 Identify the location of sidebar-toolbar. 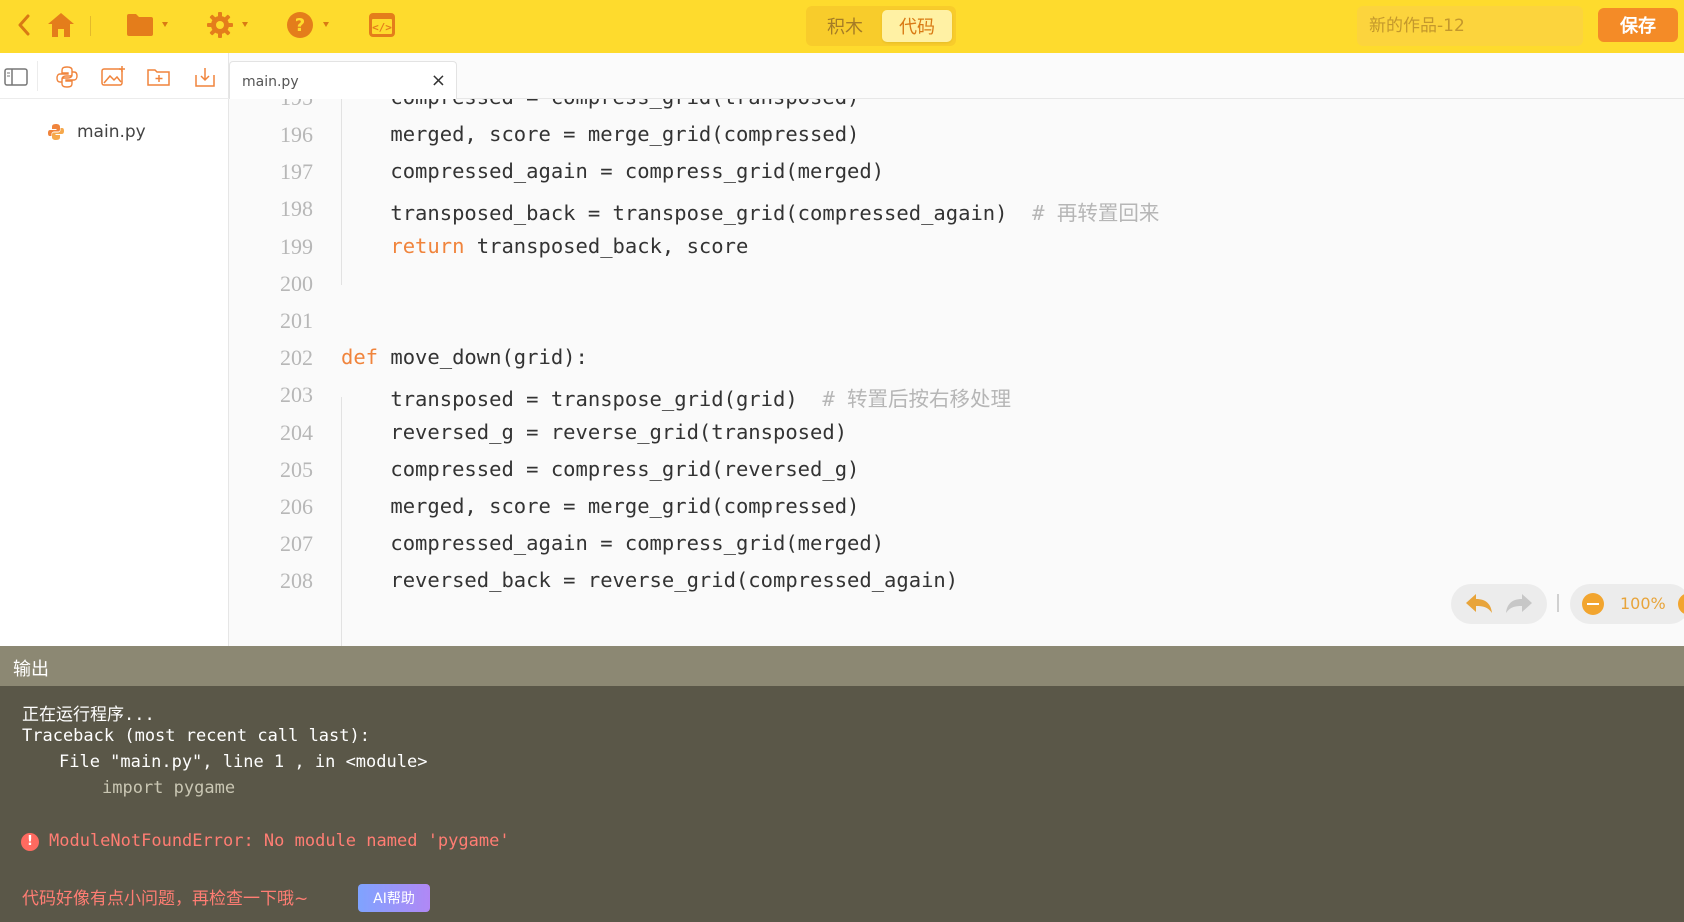
(114, 76).